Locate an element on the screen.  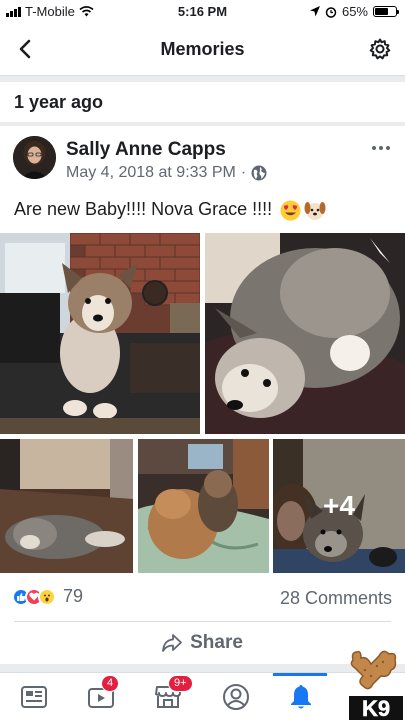
battery-icon is located at coordinates (386, 11).